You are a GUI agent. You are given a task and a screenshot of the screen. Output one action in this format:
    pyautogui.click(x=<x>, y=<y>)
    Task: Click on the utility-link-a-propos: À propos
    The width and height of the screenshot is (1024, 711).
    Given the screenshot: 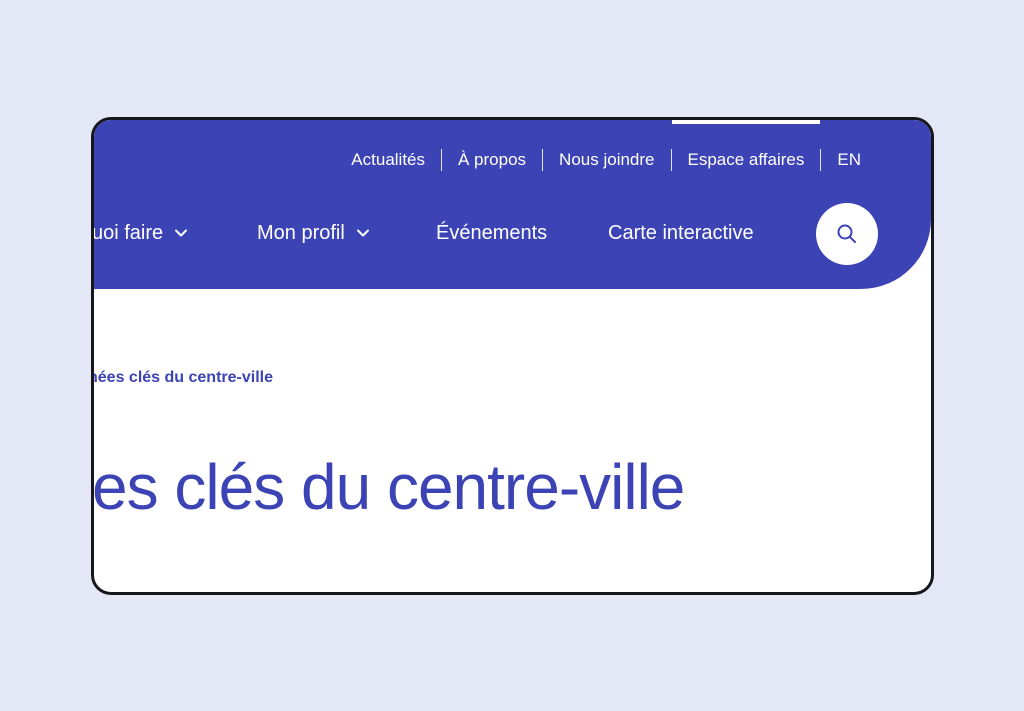 What is the action you would take?
    pyautogui.click(x=492, y=160)
    